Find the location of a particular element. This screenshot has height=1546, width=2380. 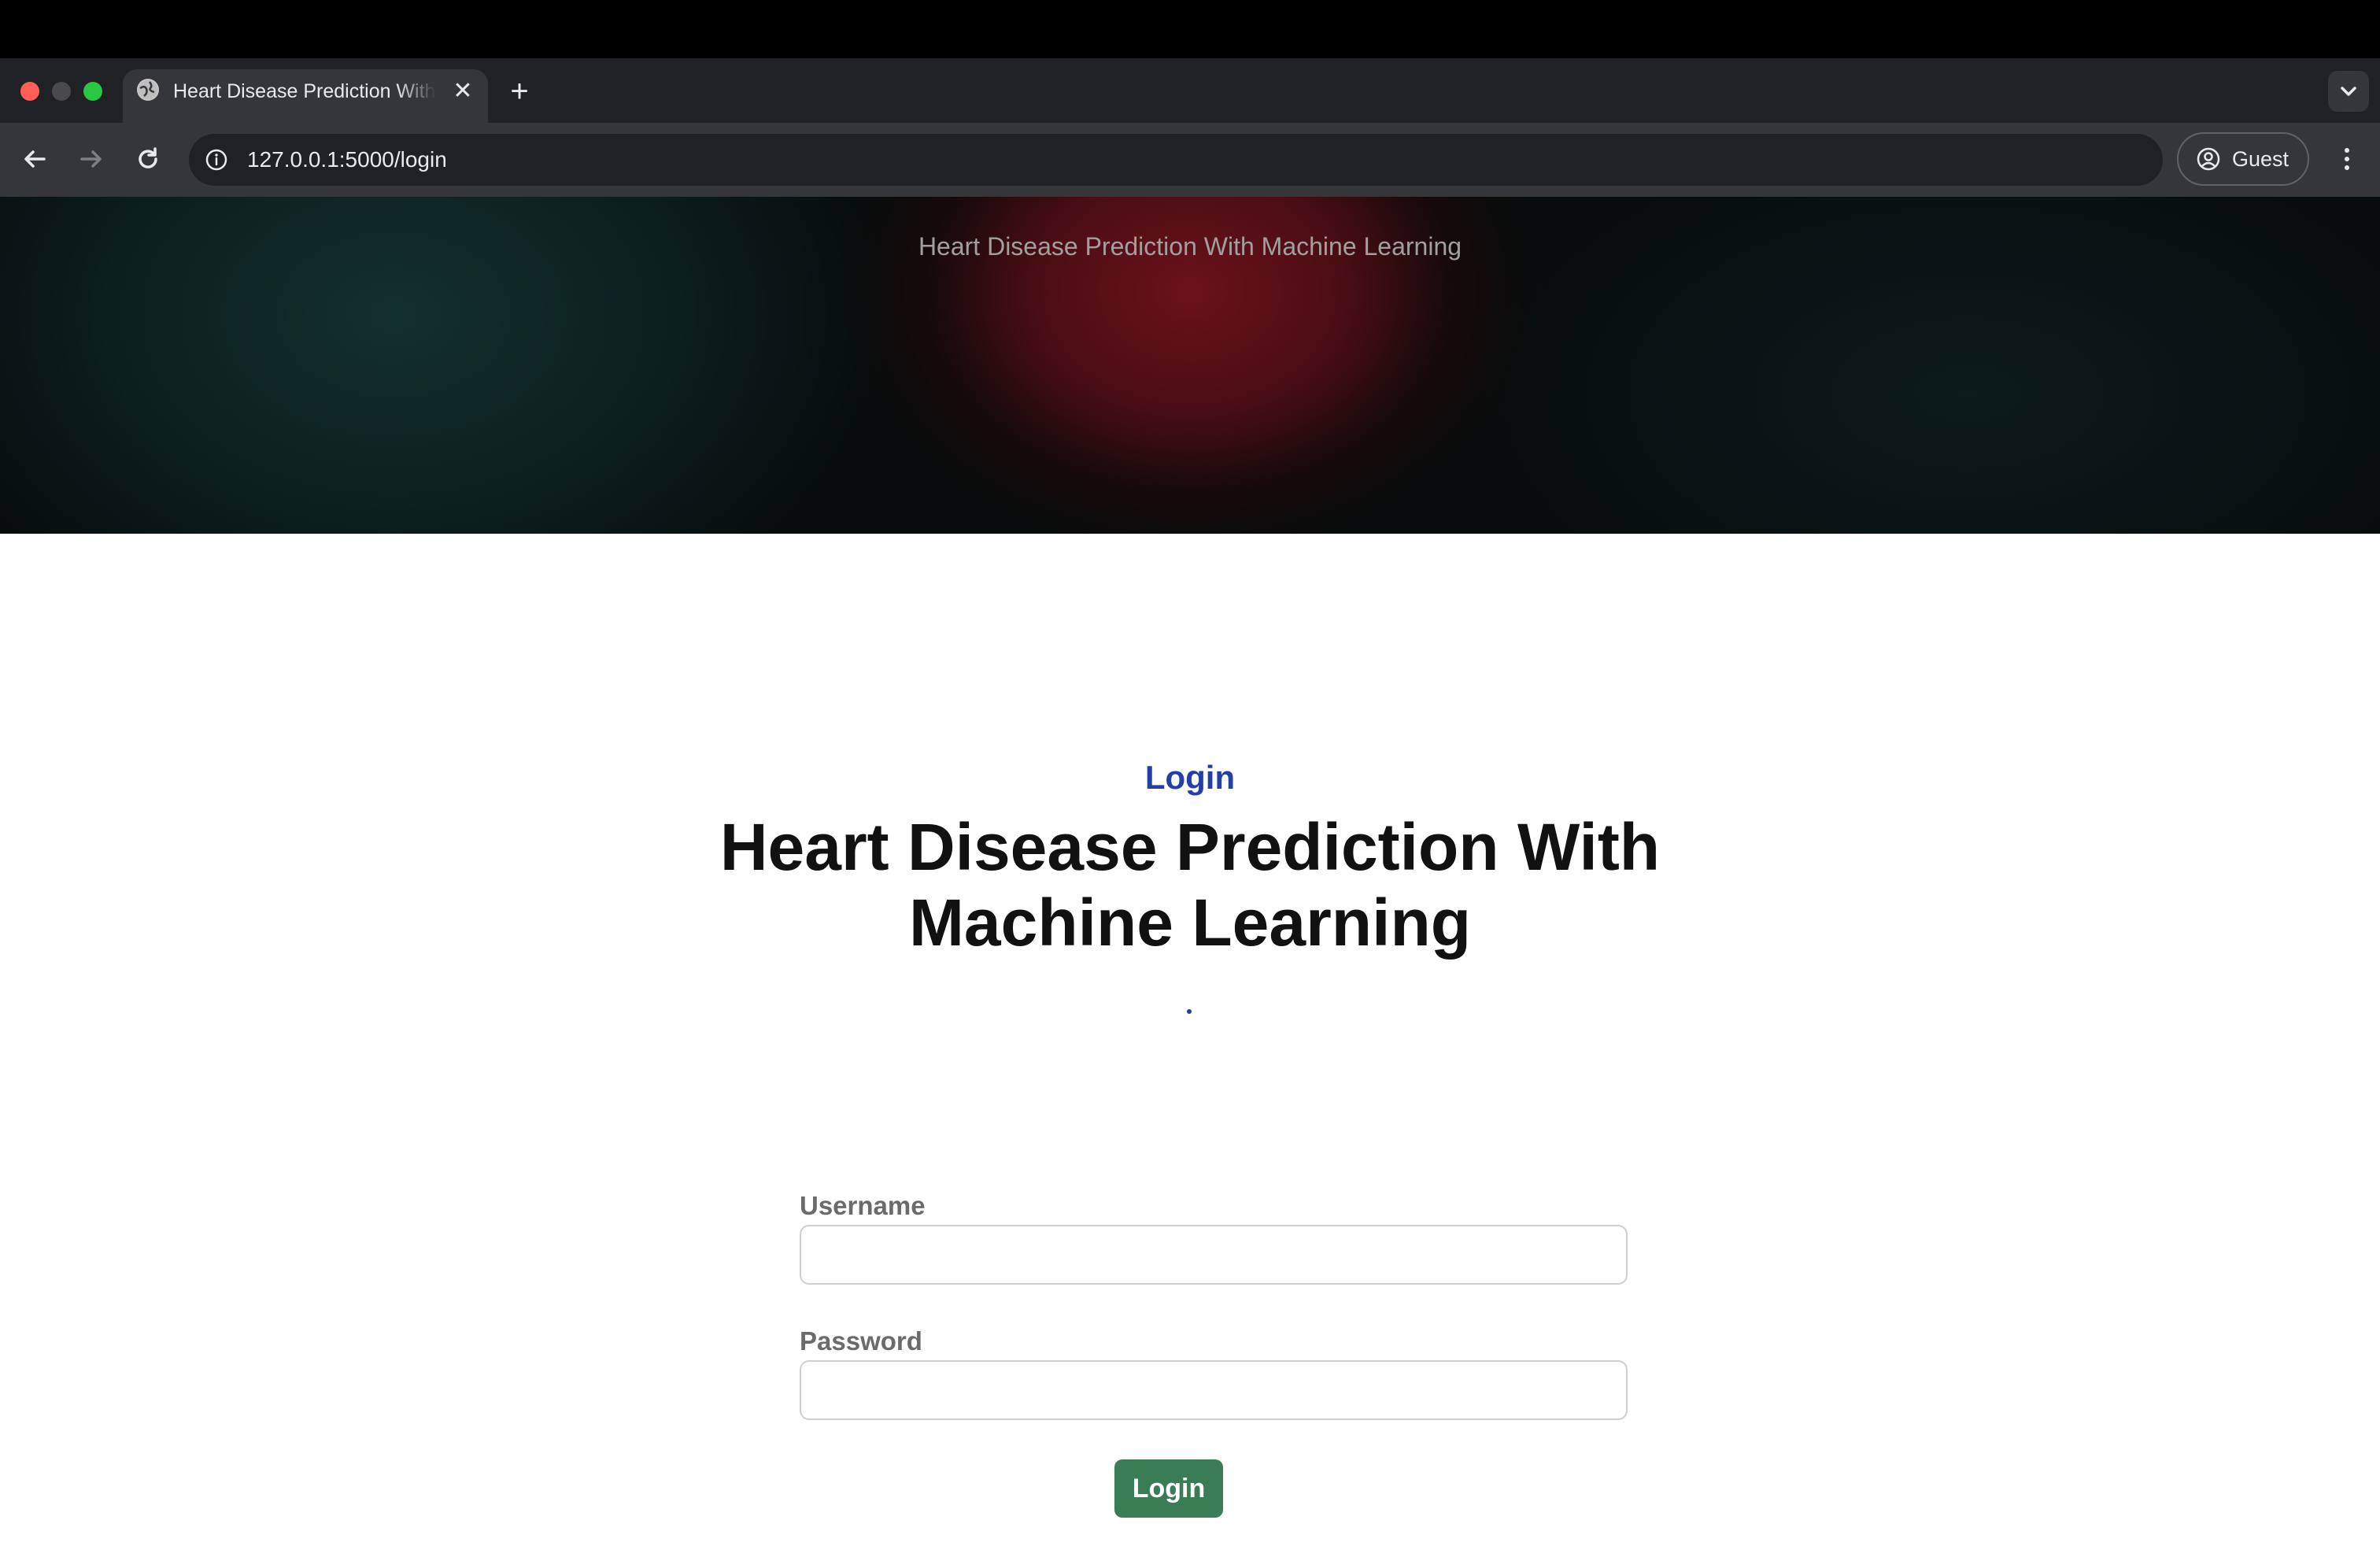

account-circle-icon is located at coordinates (2208, 159).